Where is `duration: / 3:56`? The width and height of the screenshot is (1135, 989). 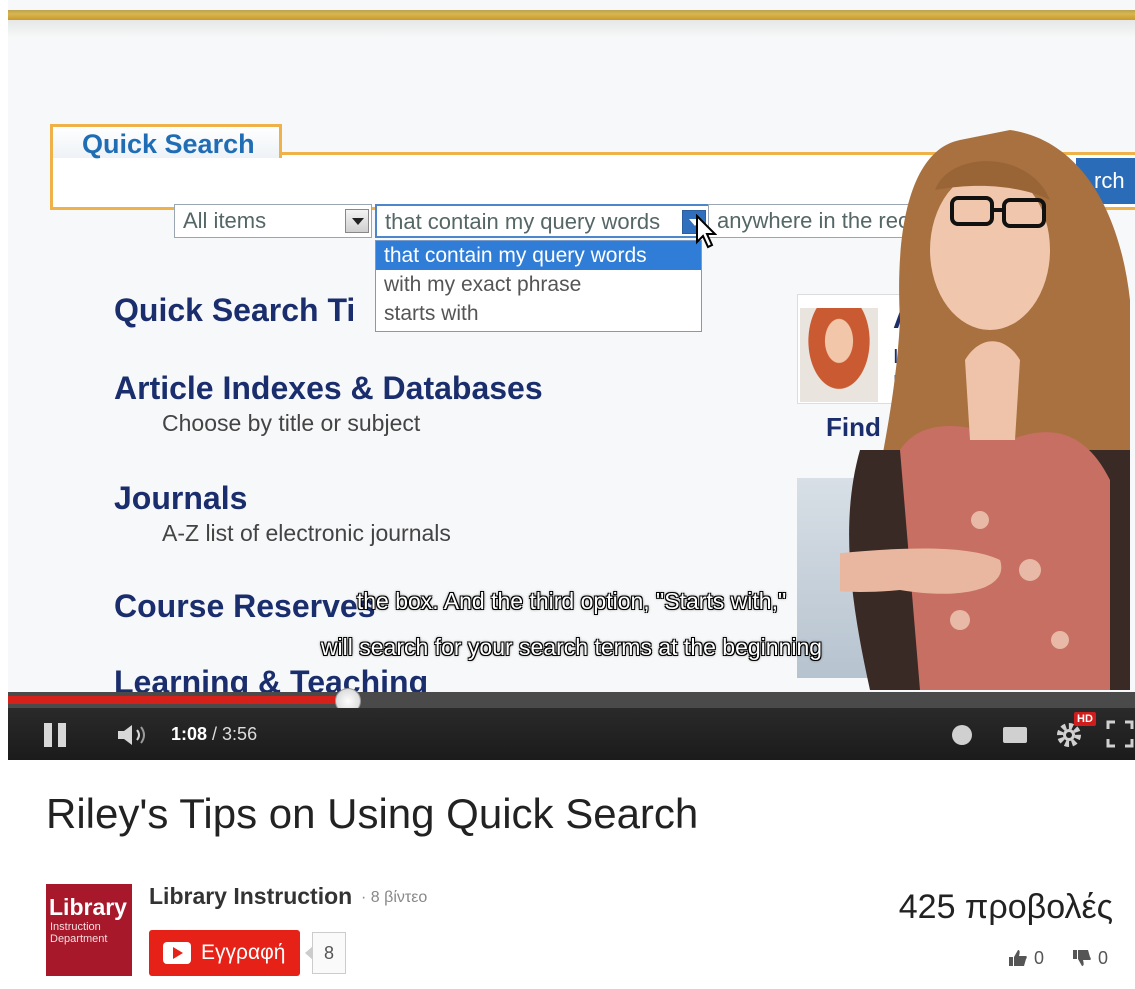
duration: / 3:56 is located at coordinates (235, 734).